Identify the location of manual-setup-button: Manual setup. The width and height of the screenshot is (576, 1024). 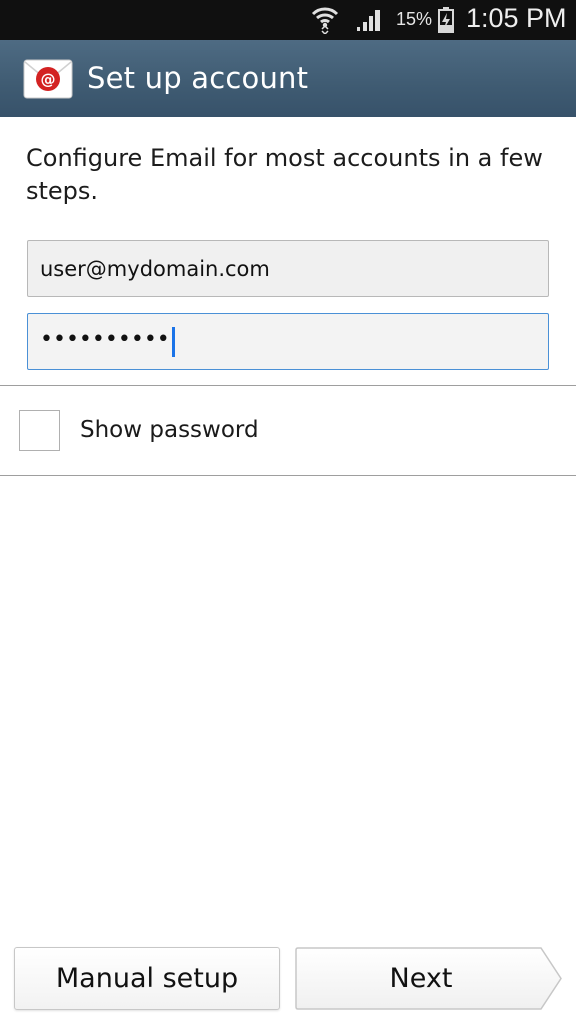
(147, 978).